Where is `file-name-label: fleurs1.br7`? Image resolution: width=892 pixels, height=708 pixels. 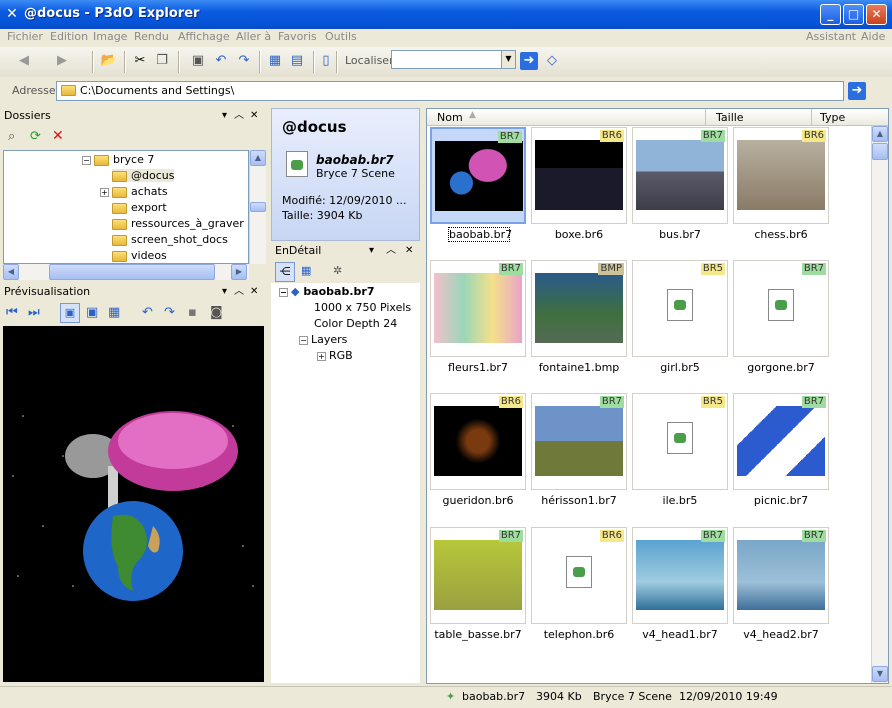 file-name-label: fleurs1.br7 is located at coordinates (478, 367).